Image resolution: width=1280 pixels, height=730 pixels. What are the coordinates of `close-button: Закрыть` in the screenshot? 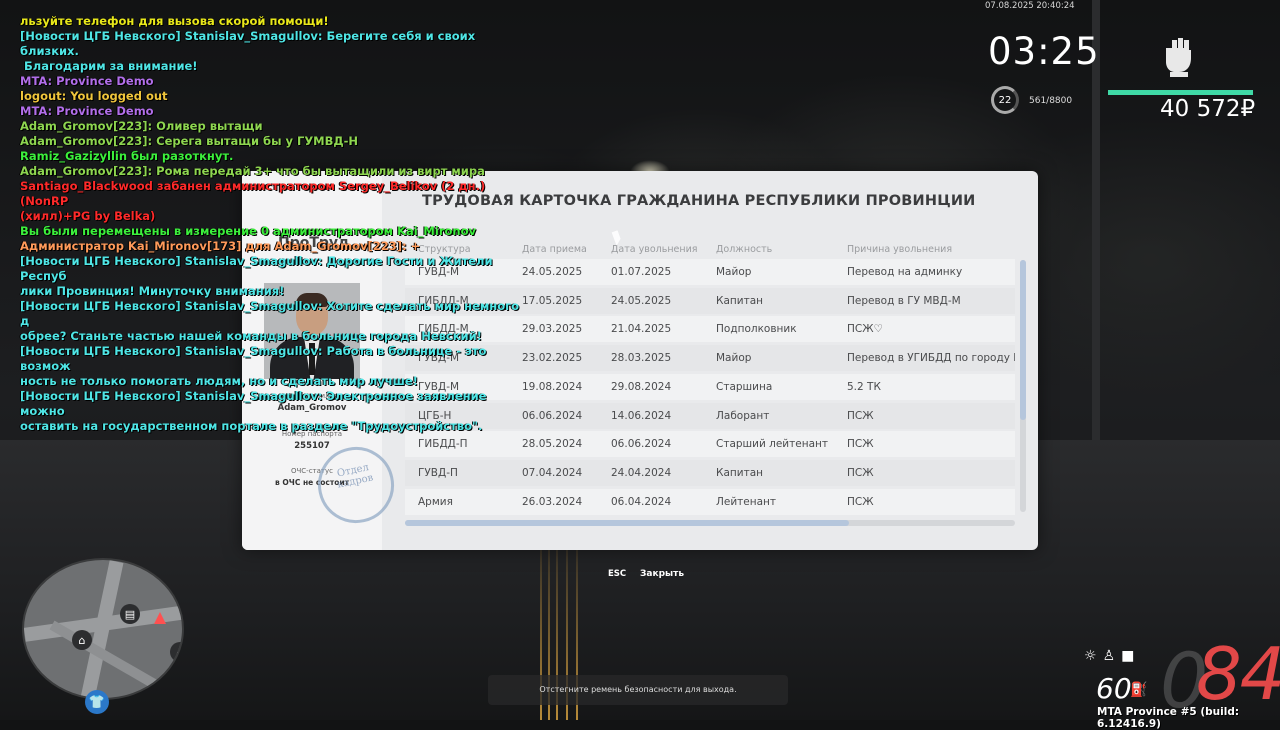 It's located at (662, 574).